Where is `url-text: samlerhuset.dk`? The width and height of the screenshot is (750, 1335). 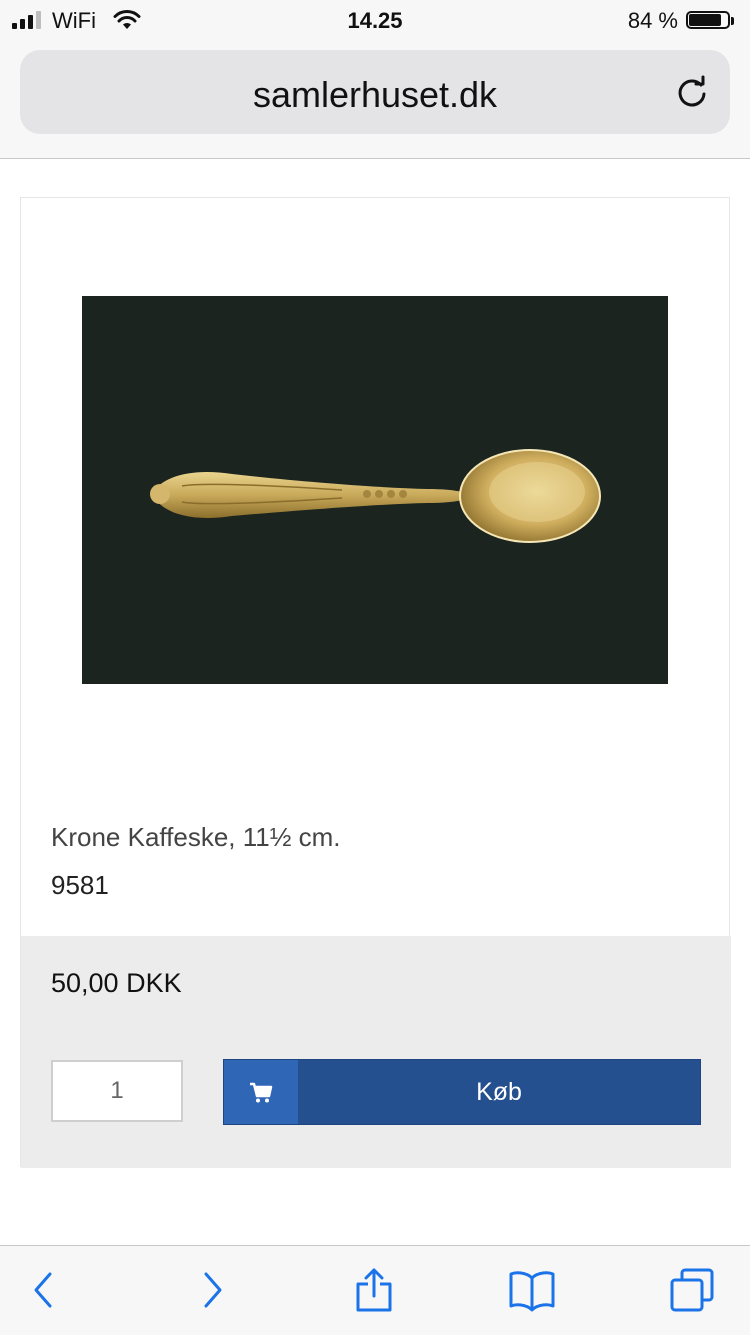
url-text: samlerhuset.dk is located at coordinates (375, 95).